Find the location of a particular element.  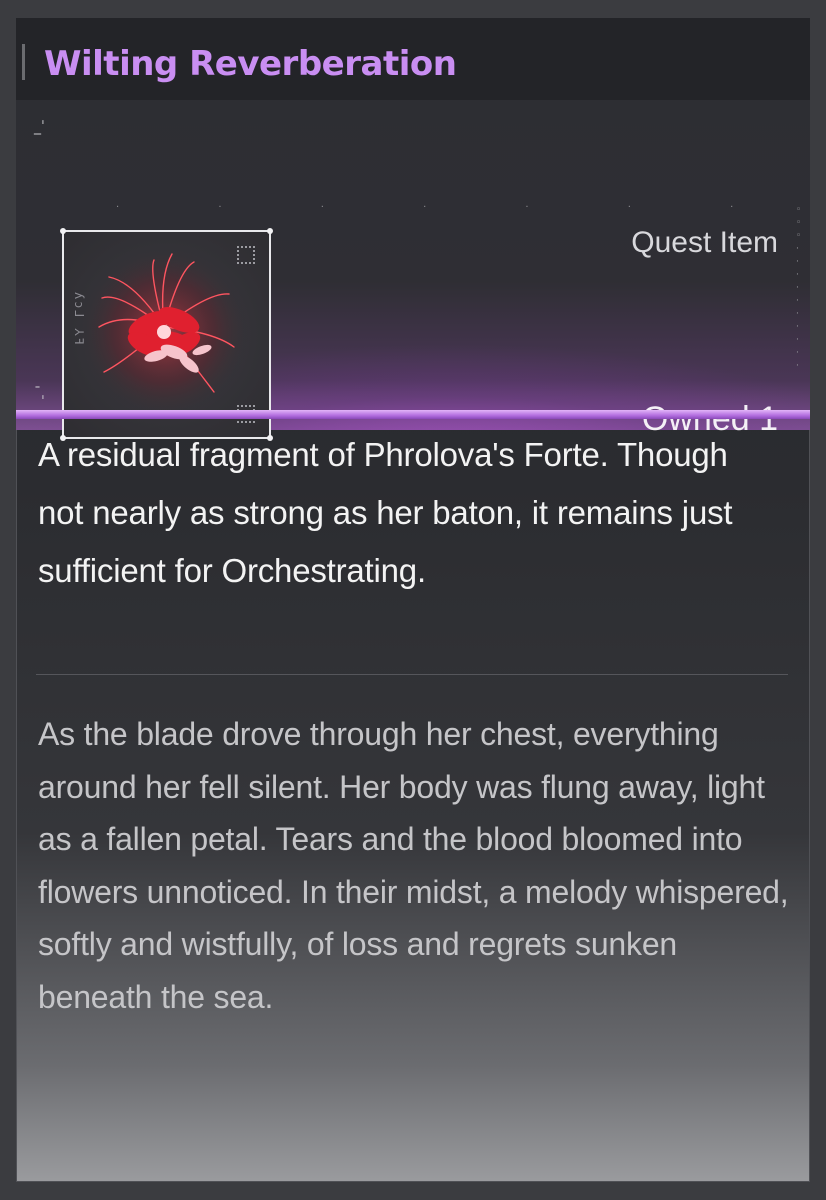

red-spider-lily-icon is located at coordinates (164, 332).